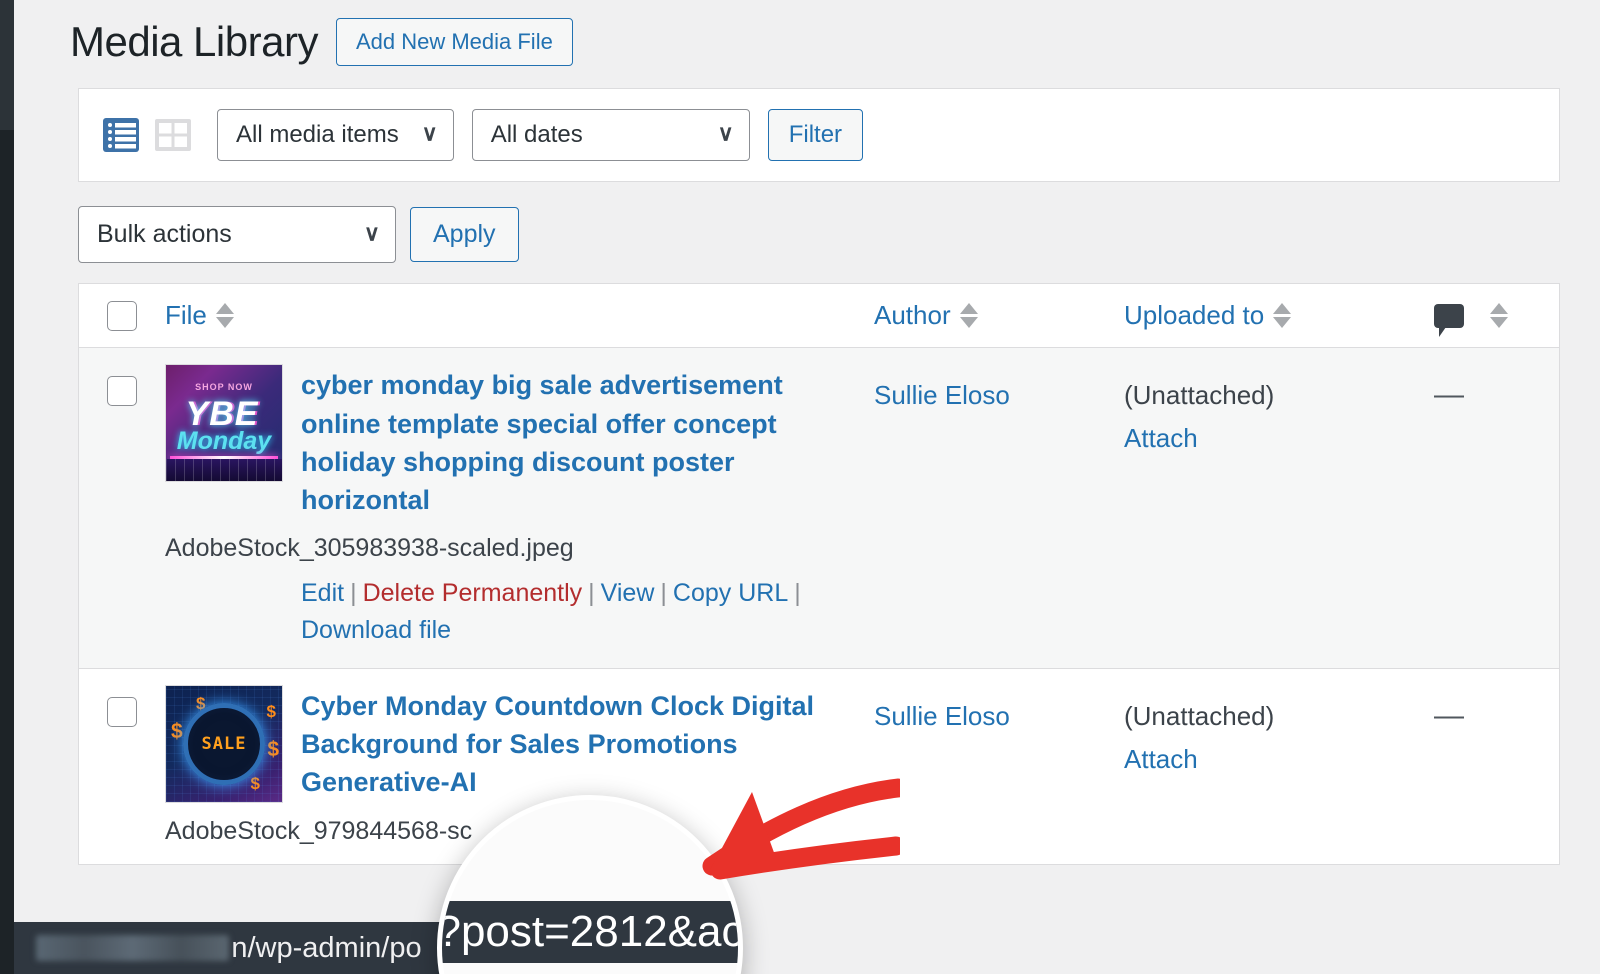 This screenshot has width=1600, height=974. I want to click on magnified-url-text: ?post=2812&ac, so click(590, 931).